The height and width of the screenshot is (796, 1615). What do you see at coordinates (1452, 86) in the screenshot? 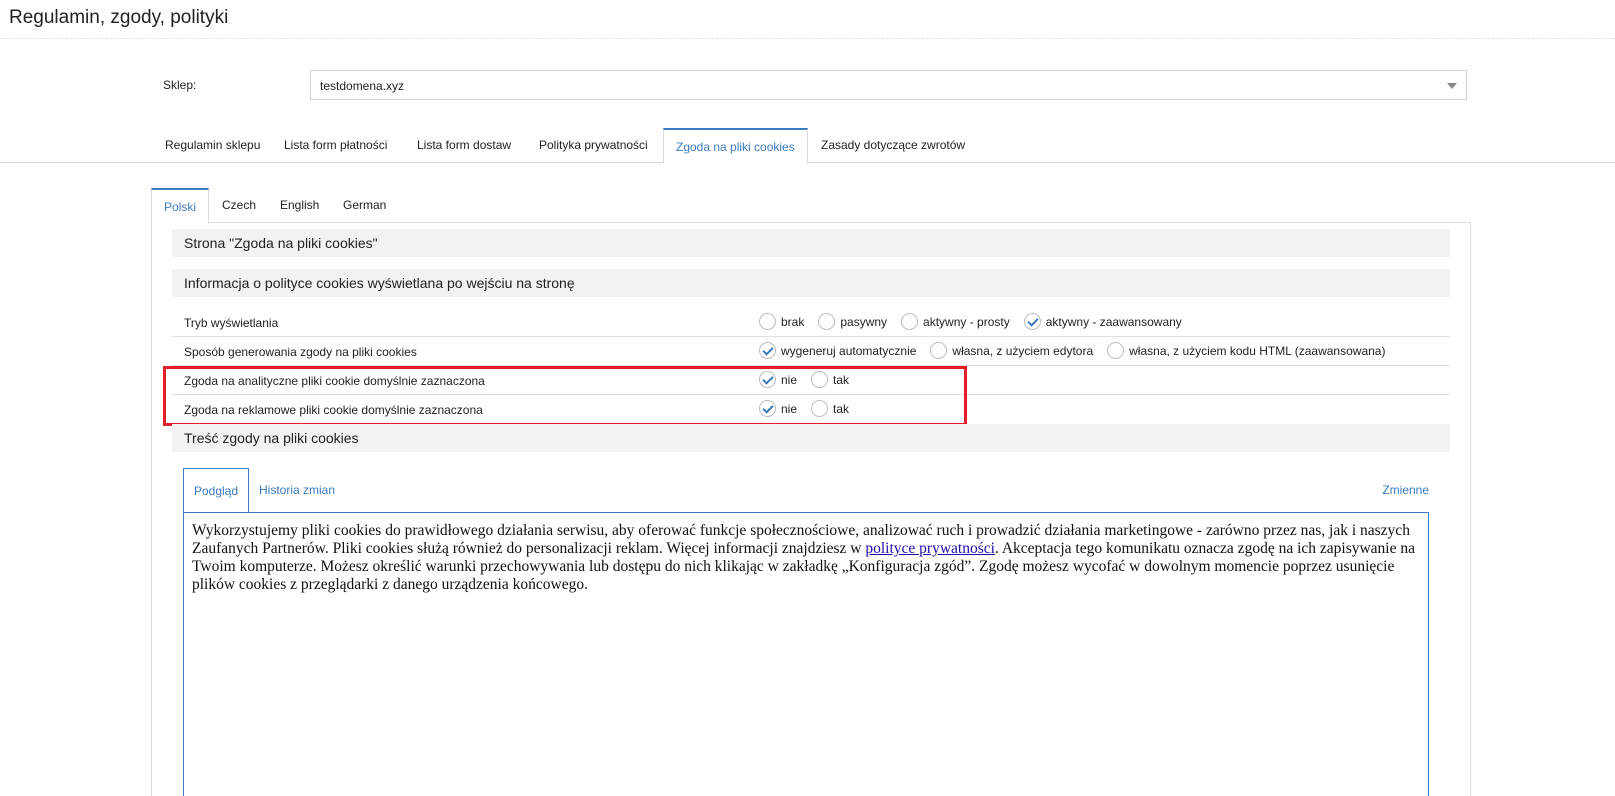
I see `chevron-down-icon` at bounding box center [1452, 86].